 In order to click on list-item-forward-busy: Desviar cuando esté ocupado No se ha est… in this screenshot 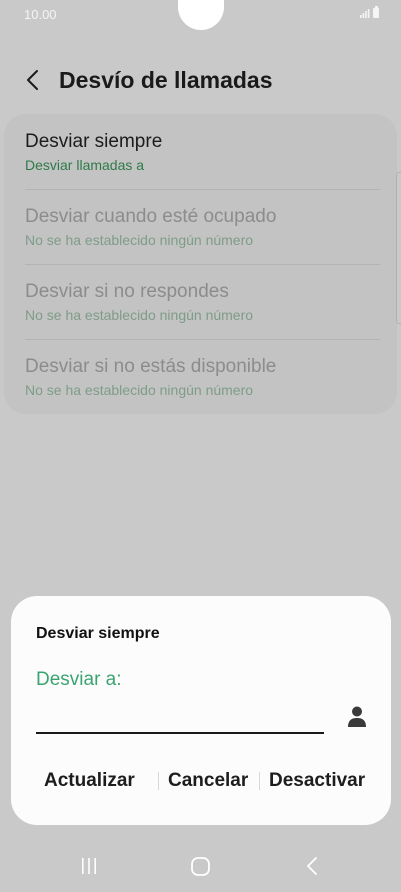, I will do `click(202, 226)`.